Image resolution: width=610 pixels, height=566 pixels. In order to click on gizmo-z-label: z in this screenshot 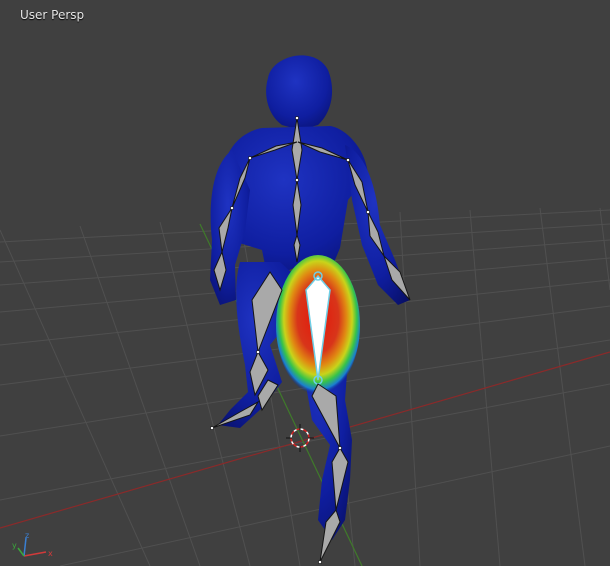, I will do `click(27, 535)`.